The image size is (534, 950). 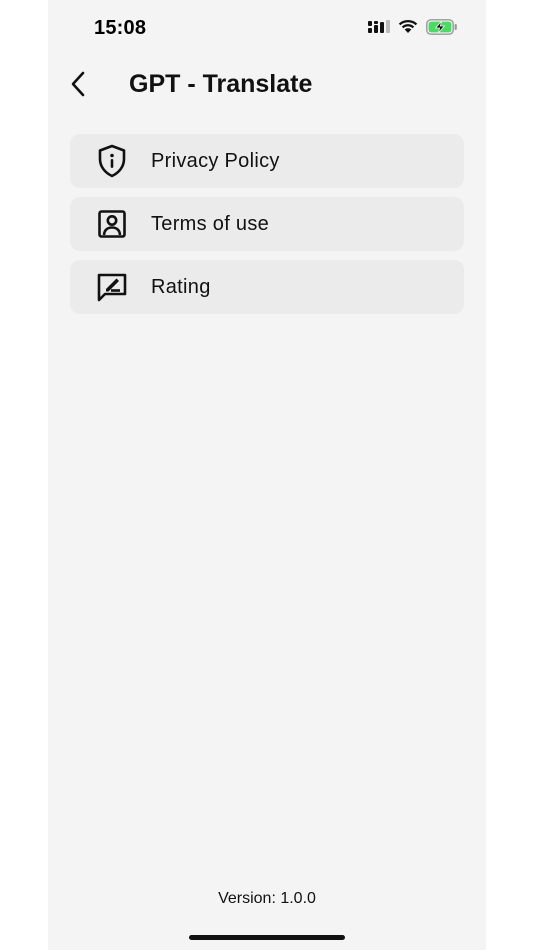 I want to click on menu-item-privacy-policy: Privacy Policy, so click(x=267, y=161).